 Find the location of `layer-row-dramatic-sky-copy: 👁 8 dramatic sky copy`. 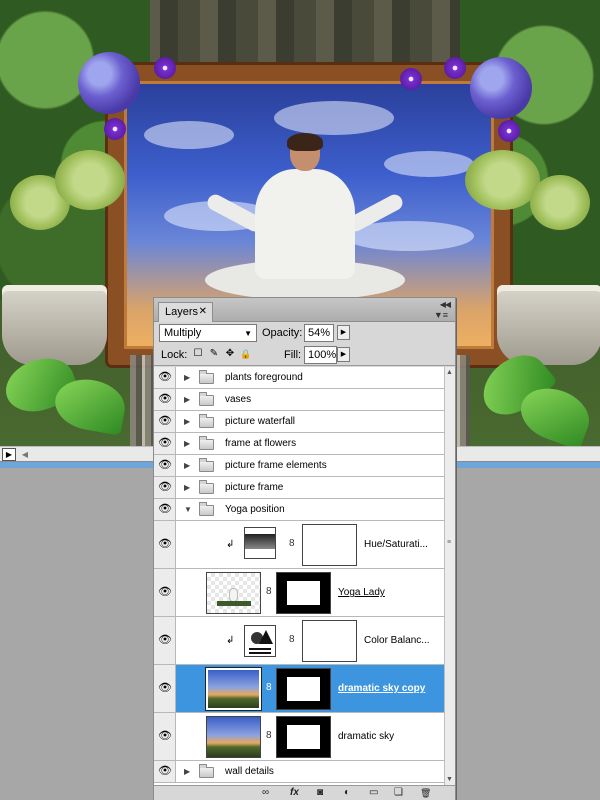

layer-row-dramatic-sky-copy: 👁 8 dramatic sky copy is located at coordinates (299, 689).